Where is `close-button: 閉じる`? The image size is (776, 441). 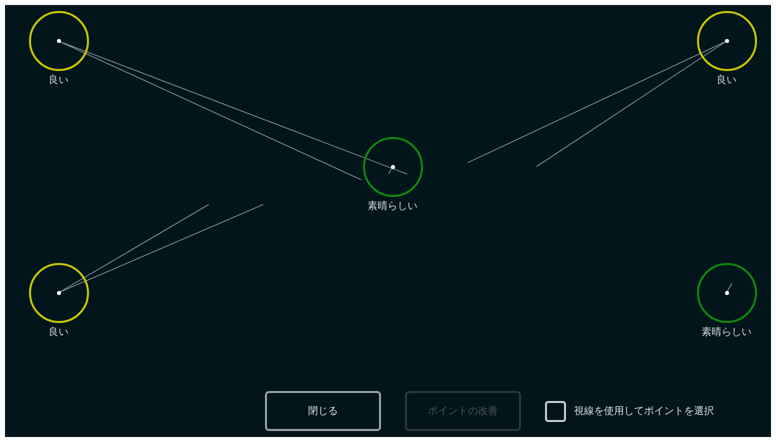 close-button: 閉じる is located at coordinates (323, 411).